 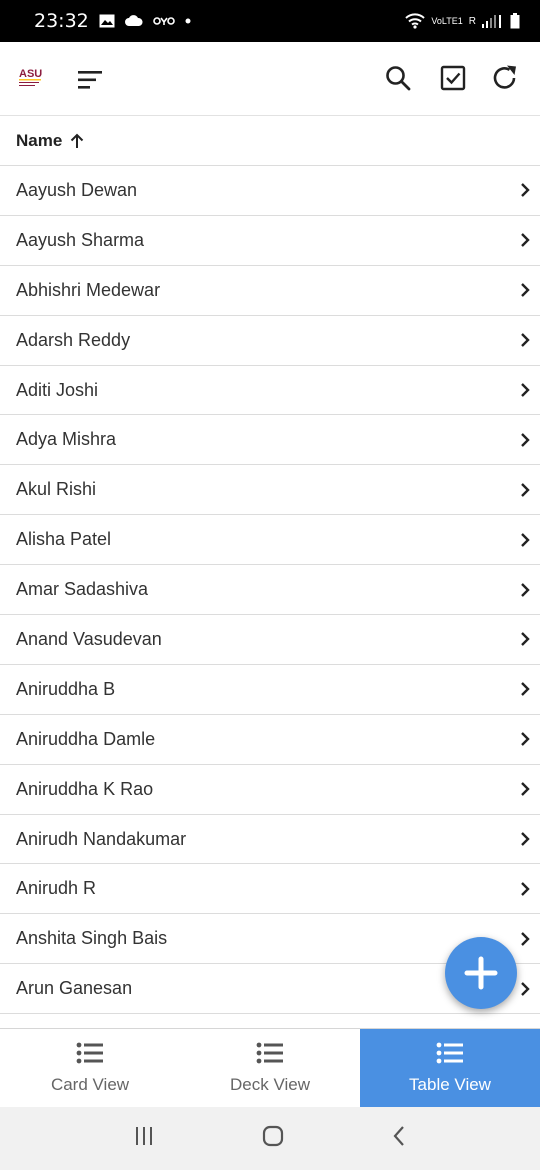 I want to click on volte-label: VoLTE1, so click(x=447, y=21).